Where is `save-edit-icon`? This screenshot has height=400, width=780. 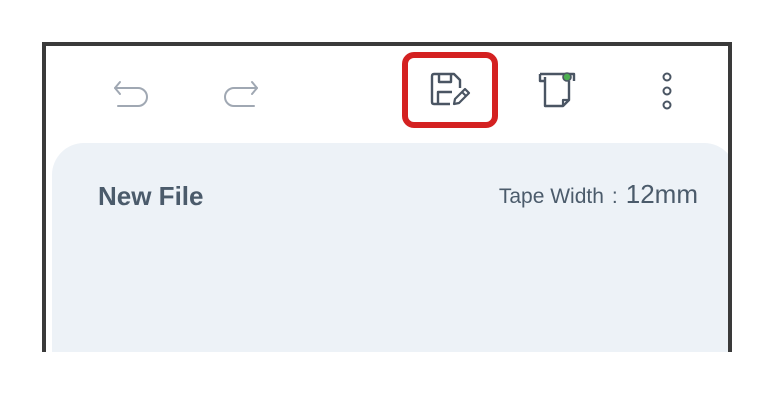
save-edit-icon is located at coordinates (450, 89).